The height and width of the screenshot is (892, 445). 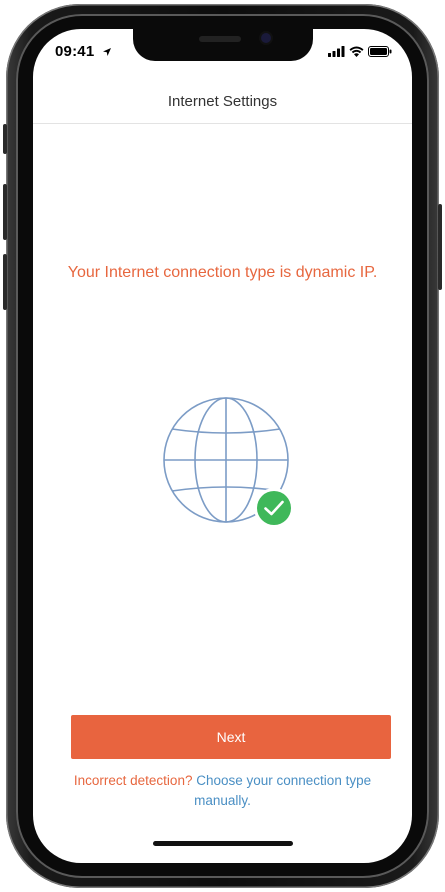 I want to click on power-button, so click(x=440, y=247).